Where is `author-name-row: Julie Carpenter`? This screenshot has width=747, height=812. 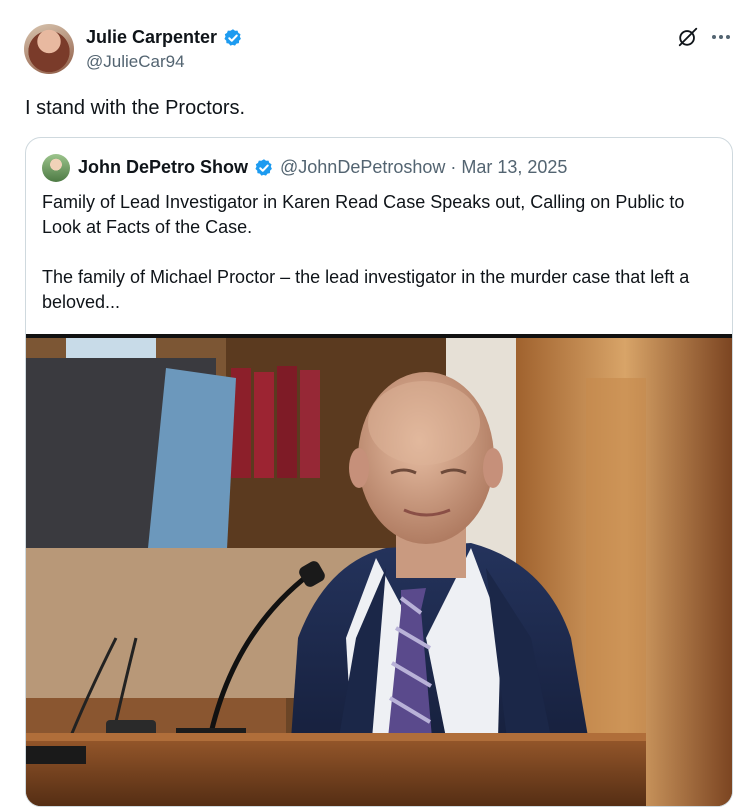 author-name-row: Julie Carpenter is located at coordinates (164, 37).